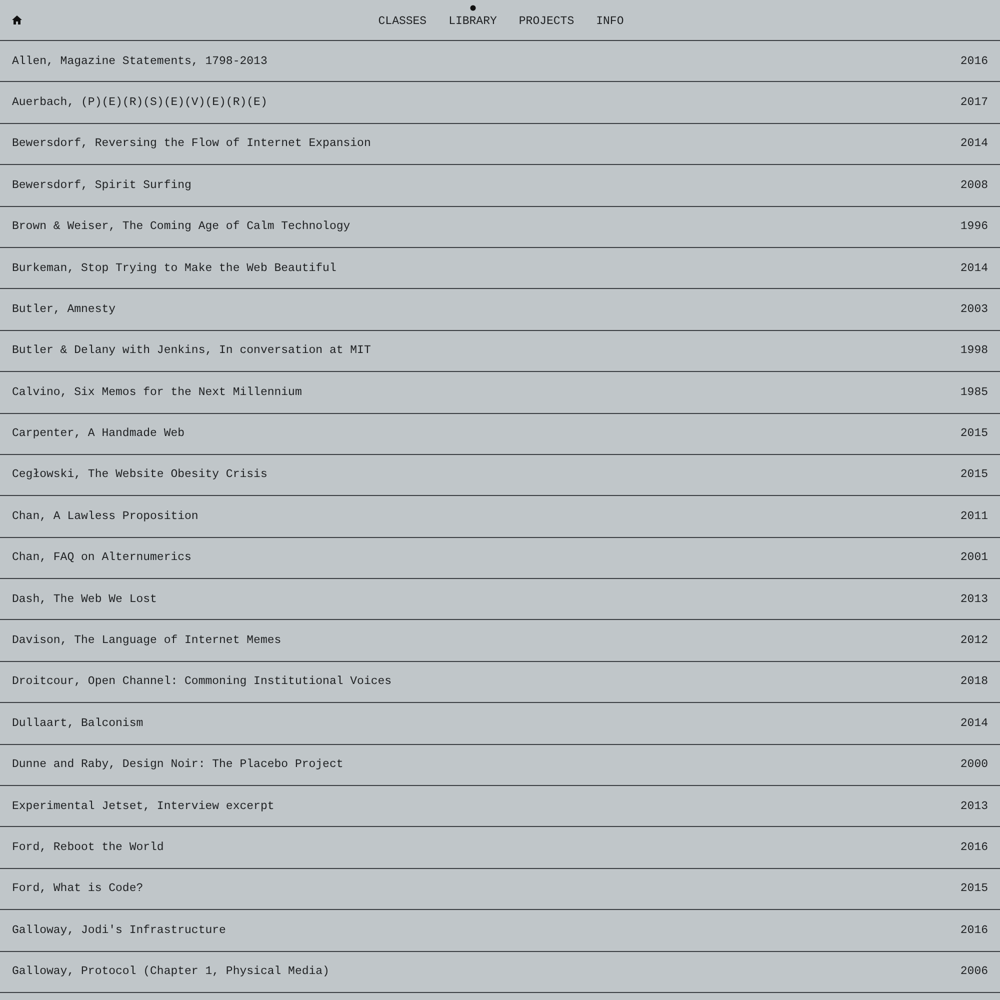 This screenshot has width=1000, height=1000. What do you see at coordinates (500, 931) in the screenshot?
I see `library-row: Galloway, Jodi's Infrastructure 2016` at bounding box center [500, 931].